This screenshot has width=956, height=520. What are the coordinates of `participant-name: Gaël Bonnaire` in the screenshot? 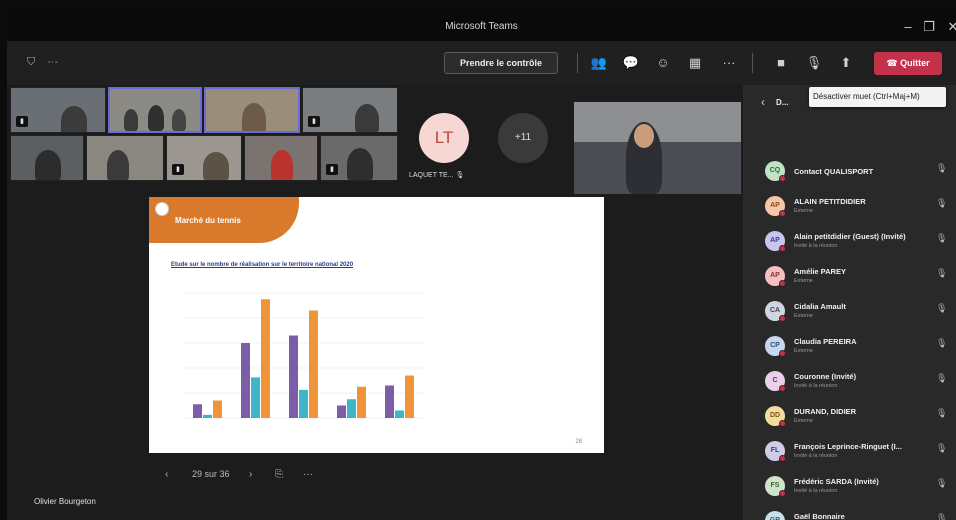 It's located at (819, 516).